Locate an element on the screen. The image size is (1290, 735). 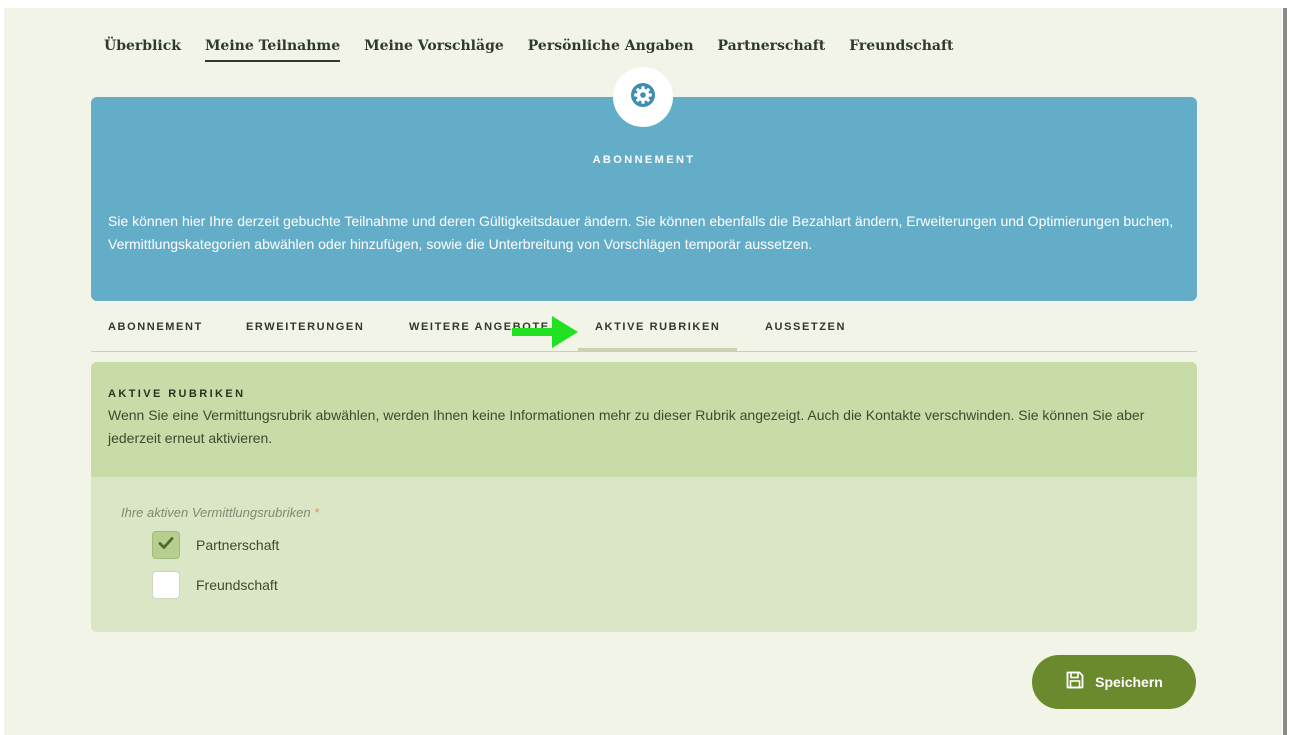
floppy-disk-icon is located at coordinates (1075, 682).